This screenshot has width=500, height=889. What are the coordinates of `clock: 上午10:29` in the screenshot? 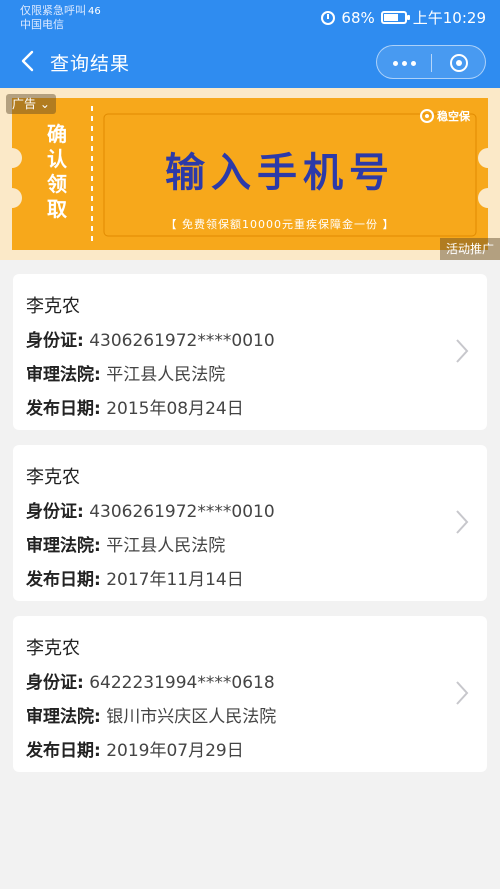 It's located at (449, 18).